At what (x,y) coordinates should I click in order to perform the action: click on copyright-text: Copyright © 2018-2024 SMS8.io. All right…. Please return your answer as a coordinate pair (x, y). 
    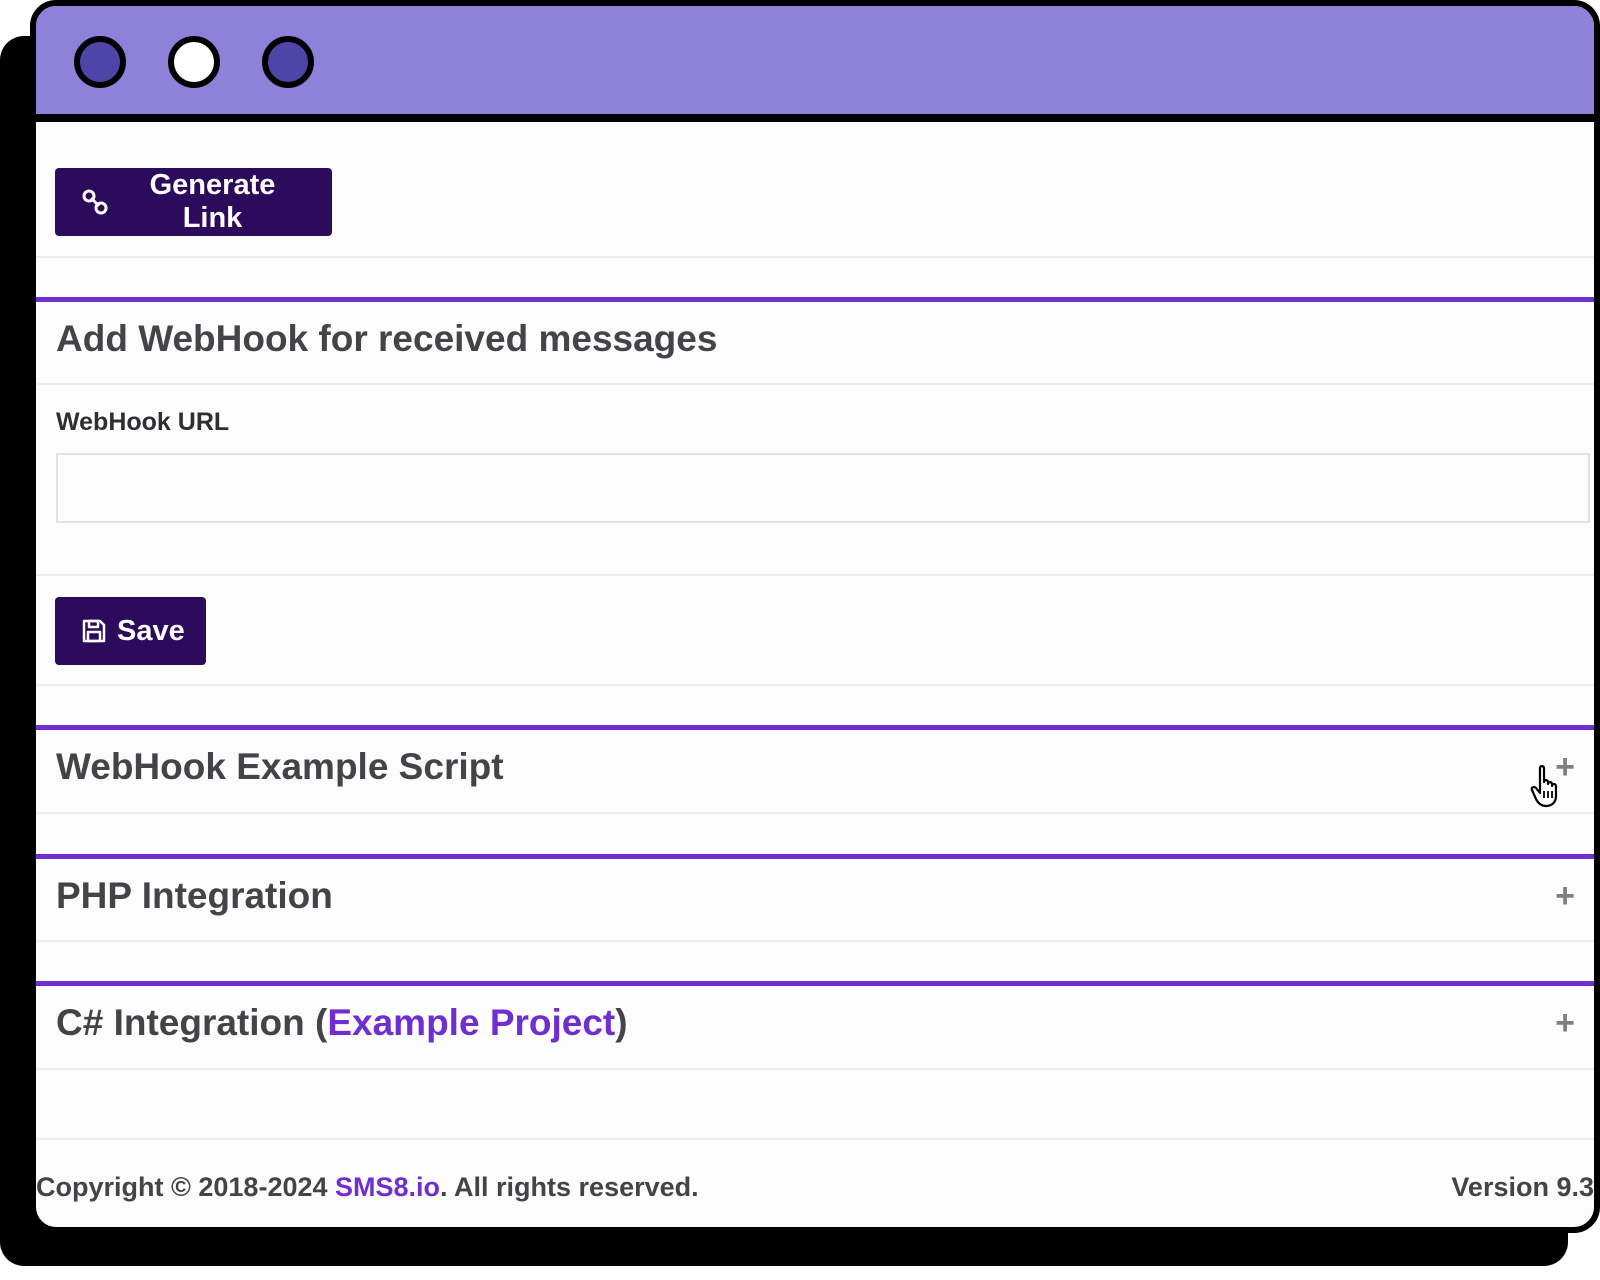
    Looking at the image, I should click on (367, 1187).